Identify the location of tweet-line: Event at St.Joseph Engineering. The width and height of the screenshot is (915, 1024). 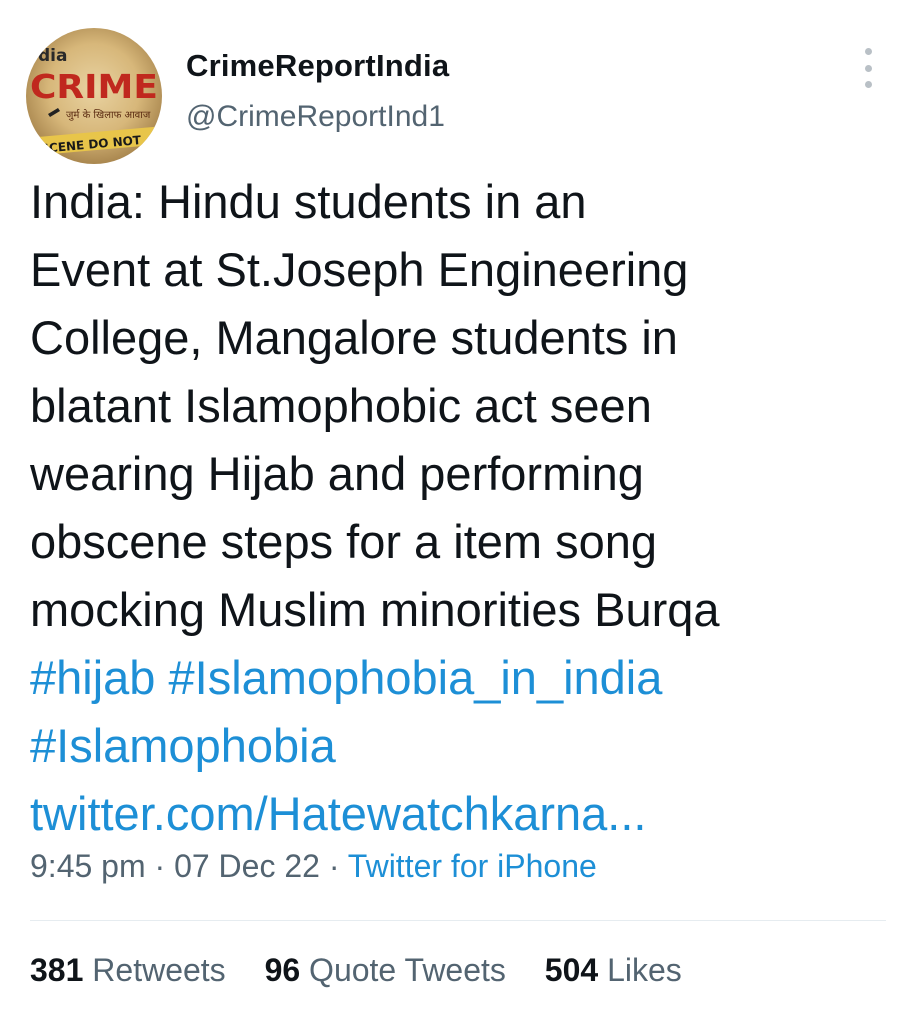
(359, 269).